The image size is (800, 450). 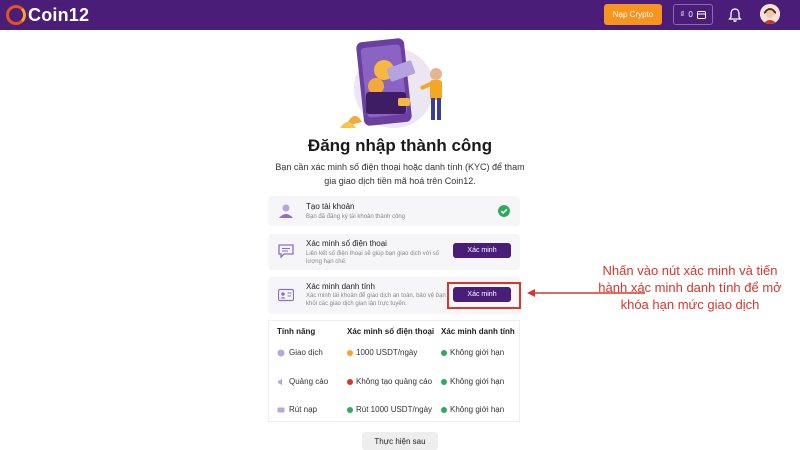 I want to click on table-header-phone: Xác minh số điện thoại, so click(x=391, y=331).